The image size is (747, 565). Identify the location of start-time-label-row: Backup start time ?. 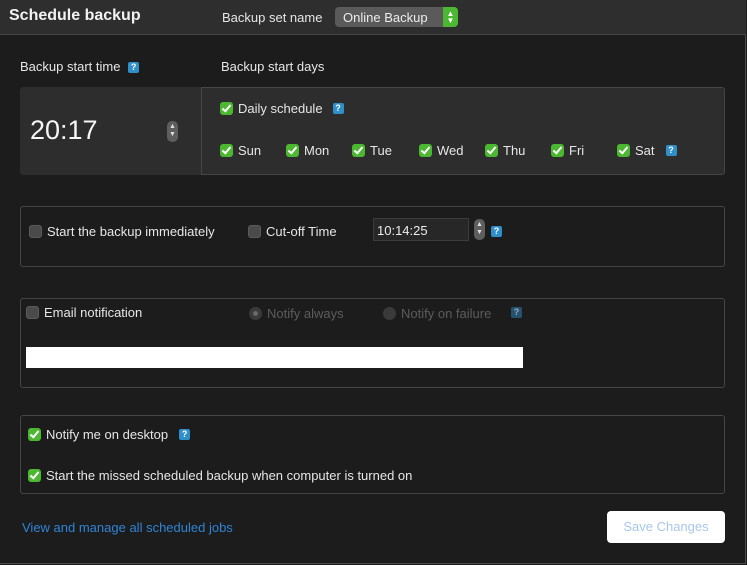
(80, 66).